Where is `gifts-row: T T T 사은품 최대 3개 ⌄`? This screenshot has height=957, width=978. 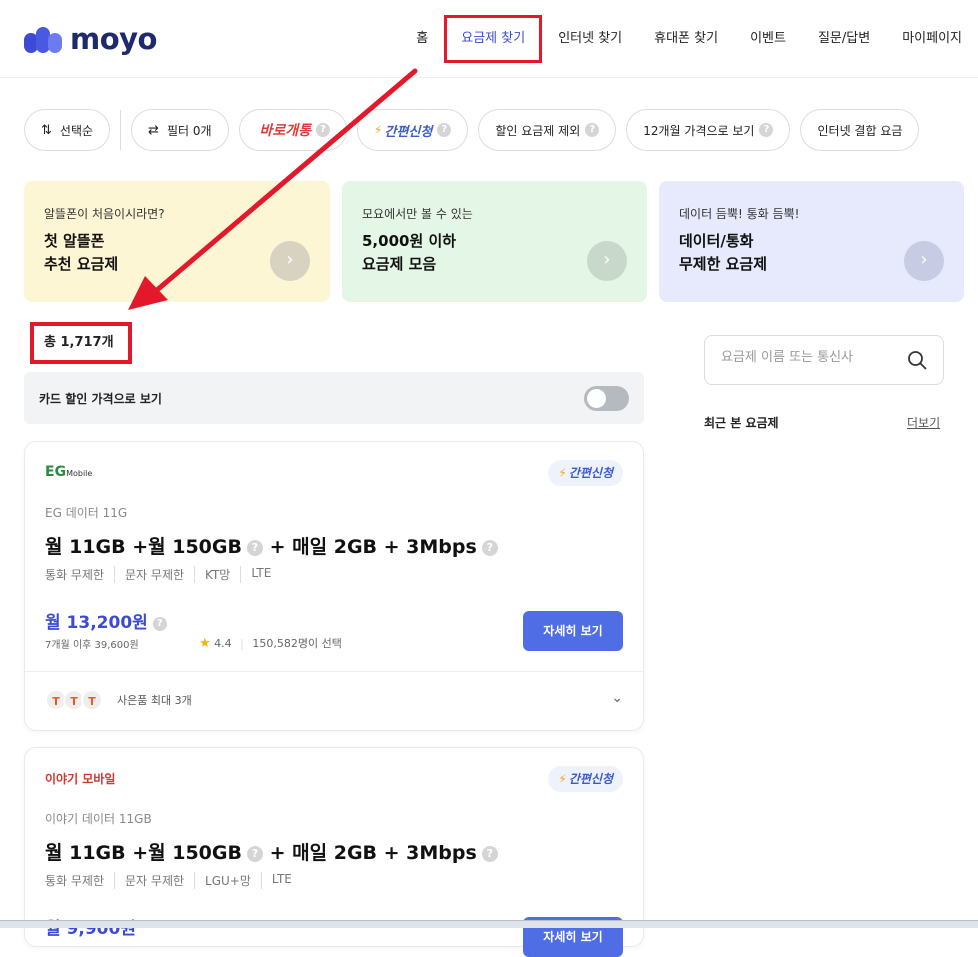 gifts-row: T T T 사은품 최대 3개 ⌄ is located at coordinates (334, 699).